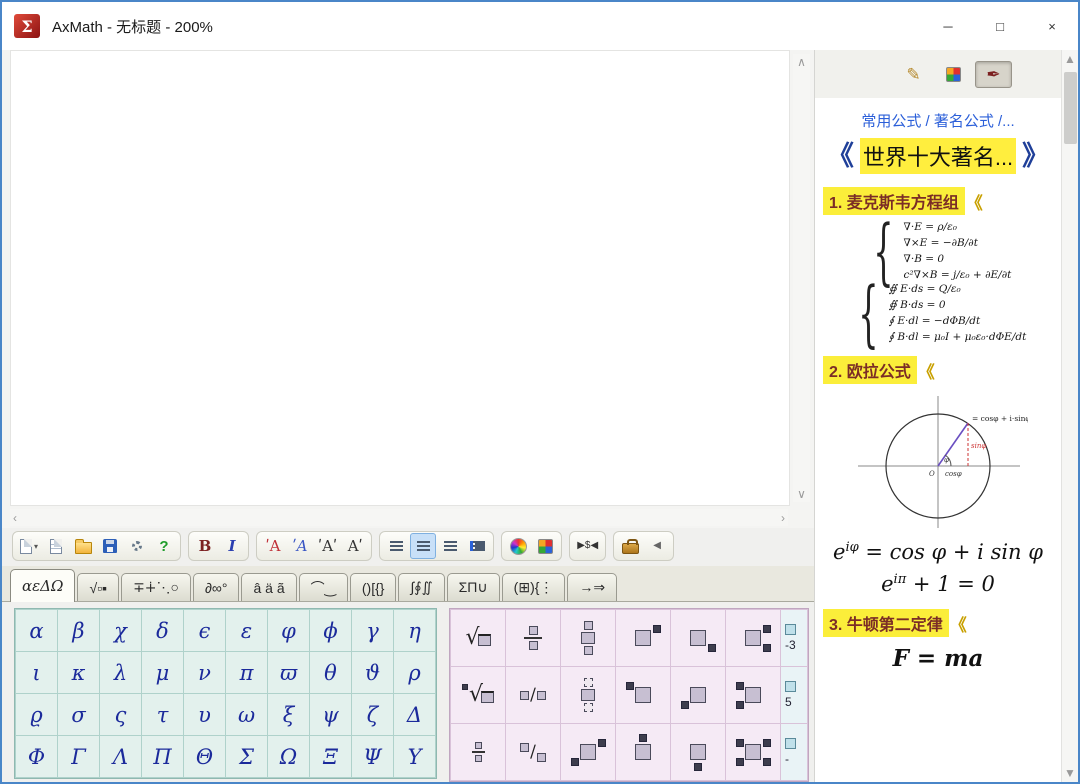 The image size is (1080, 784). What do you see at coordinates (913, 74) in the screenshot?
I see `handwriting-button: ✎` at bounding box center [913, 74].